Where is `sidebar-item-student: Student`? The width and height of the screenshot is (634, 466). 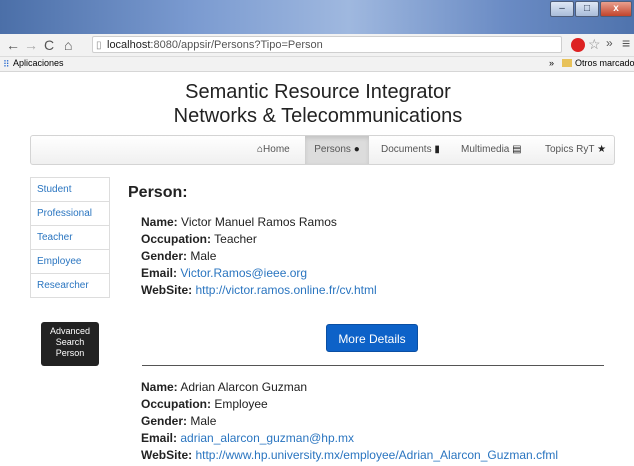 sidebar-item-student: Student is located at coordinates (70, 190).